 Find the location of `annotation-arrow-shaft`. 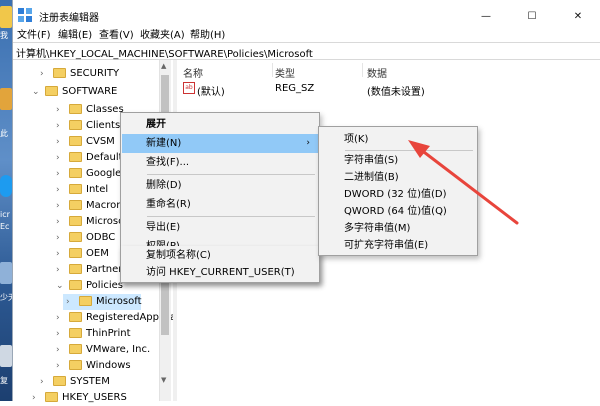

annotation-arrow-shaft is located at coordinates (466, 184).